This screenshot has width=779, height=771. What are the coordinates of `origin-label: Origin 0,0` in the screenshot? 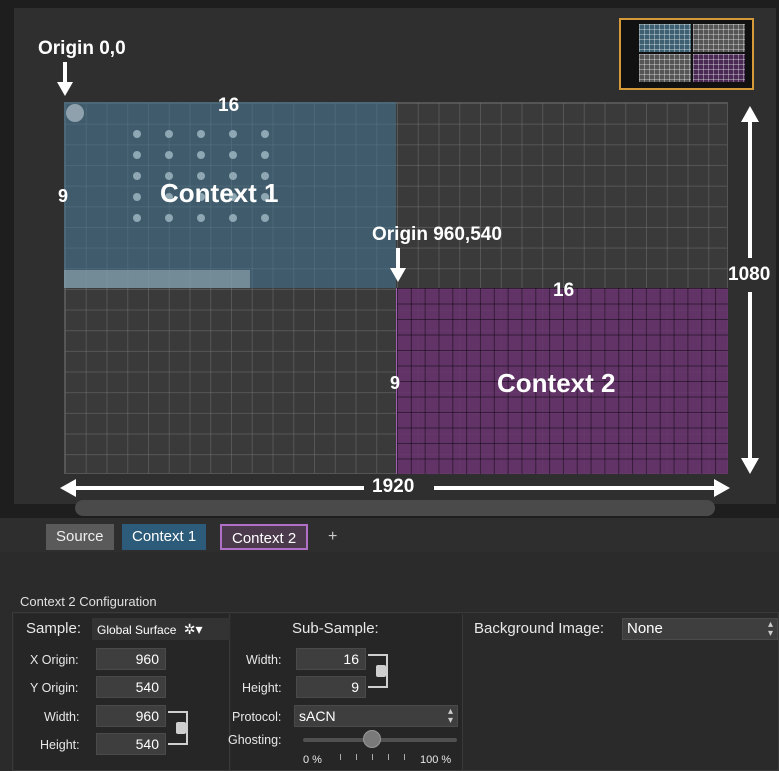 It's located at (82, 48).